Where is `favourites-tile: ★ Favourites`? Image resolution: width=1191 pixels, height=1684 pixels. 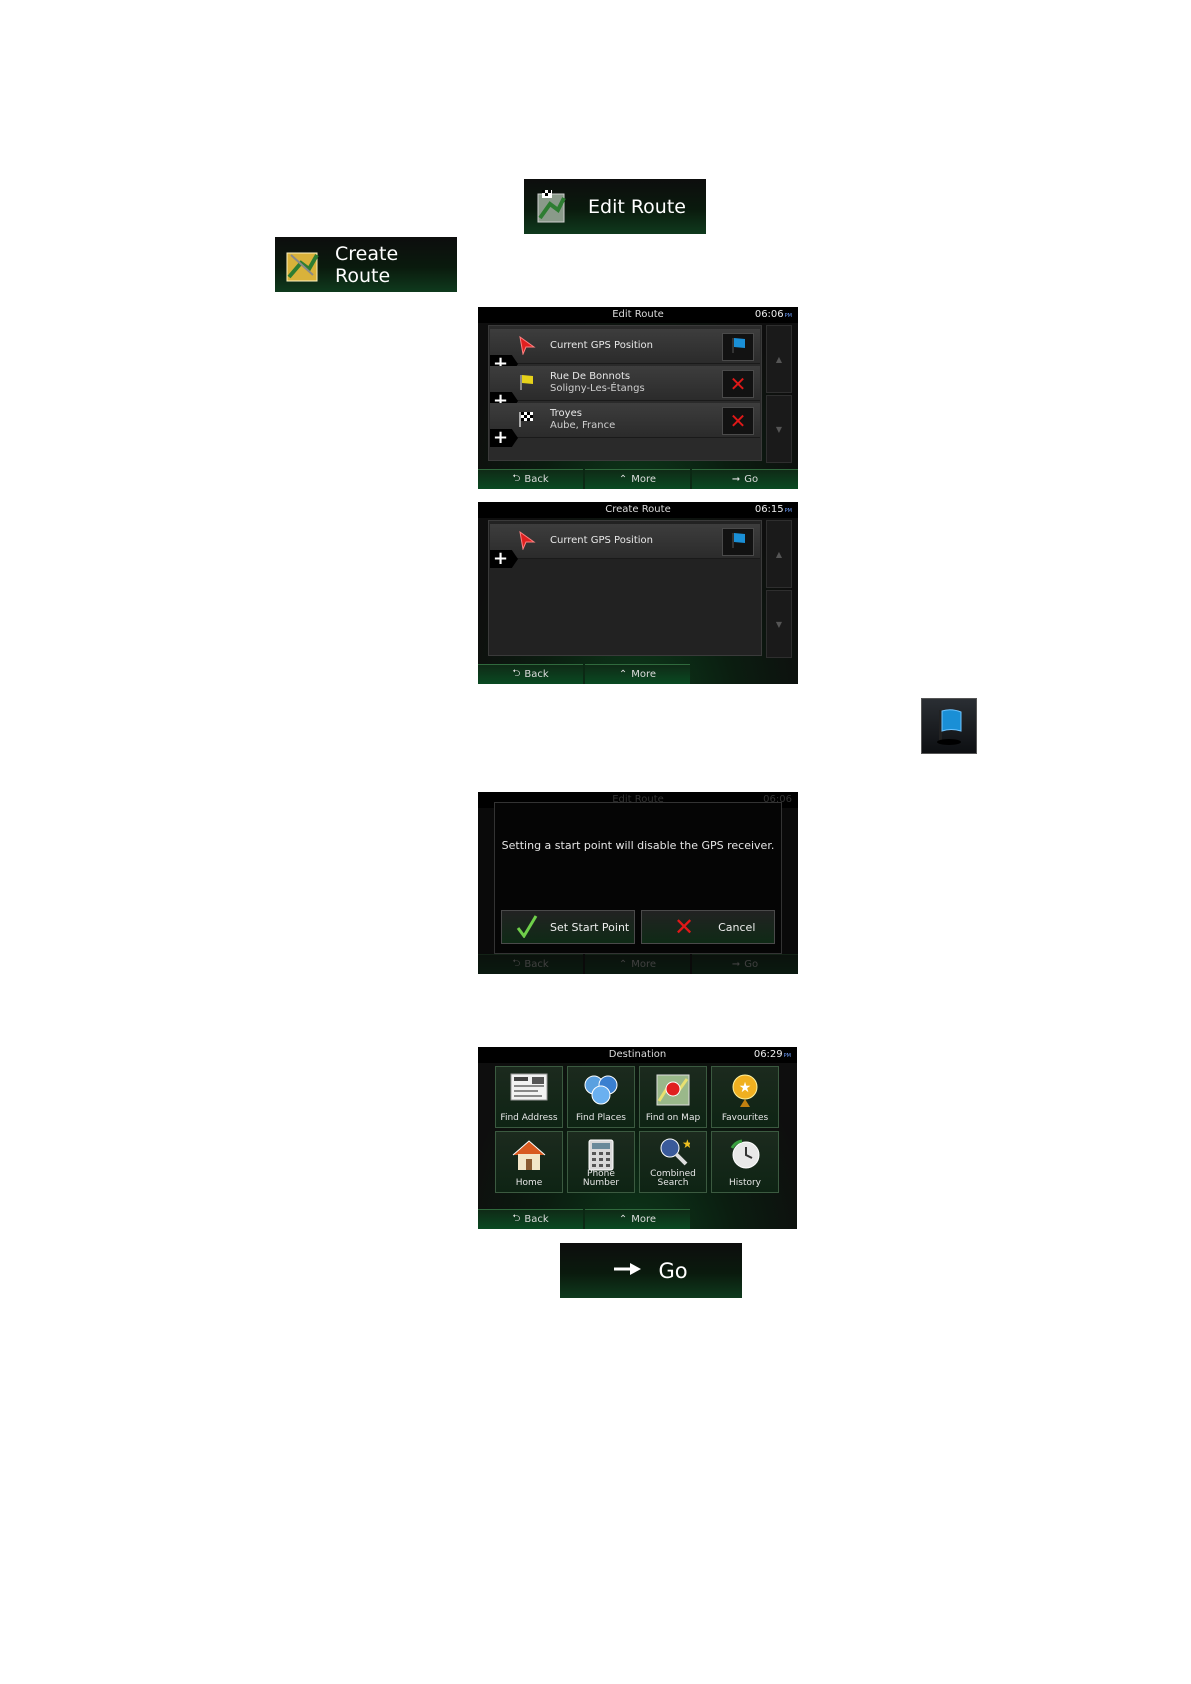 favourites-tile: ★ Favourites is located at coordinates (745, 1097).